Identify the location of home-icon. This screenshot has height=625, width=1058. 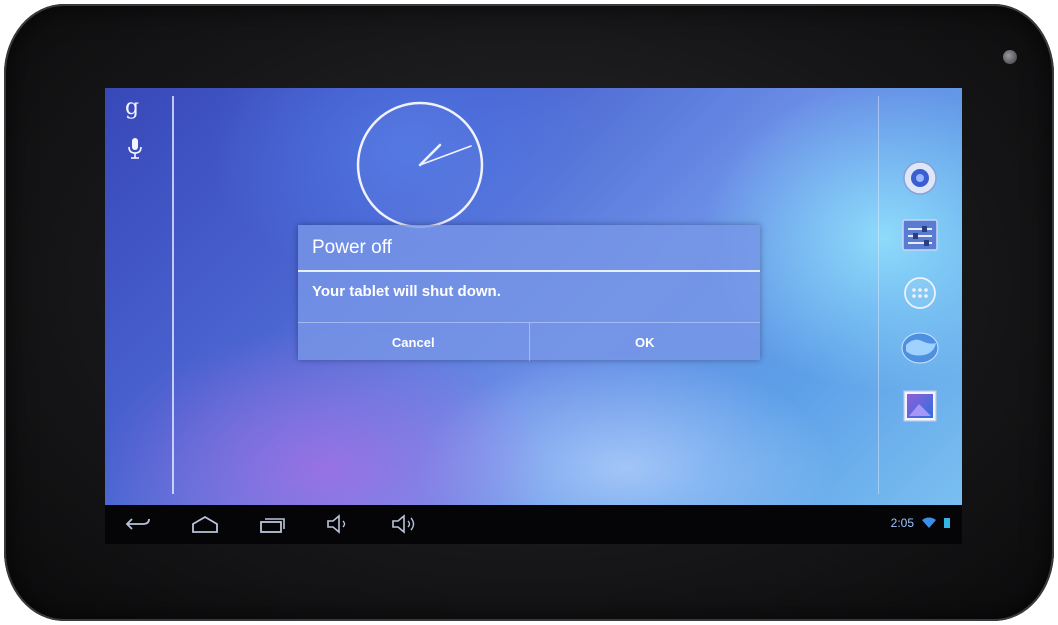
(205, 524).